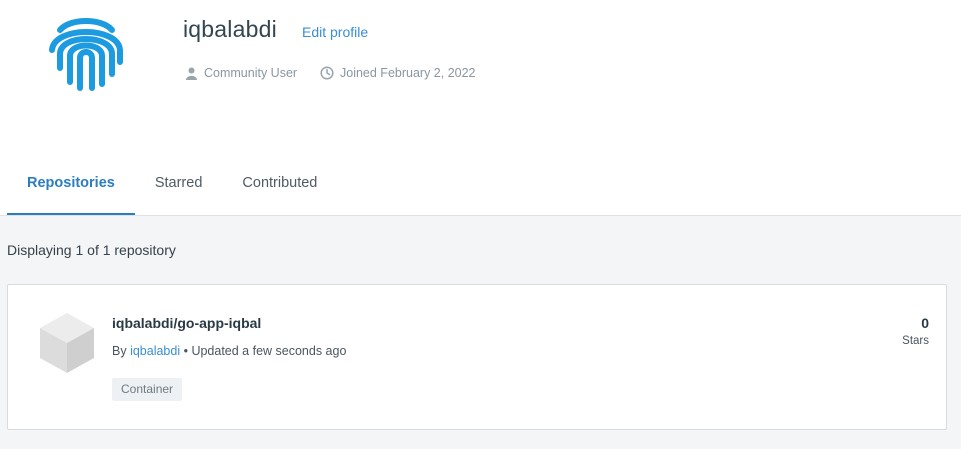  What do you see at coordinates (279, 188) in the screenshot?
I see `tab-contributed: Contributed` at bounding box center [279, 188].